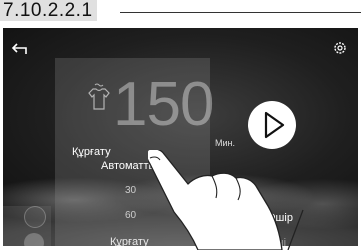 The width and height of the screenshot is (361, 250). I want to click on option-60: 60, so click(130, 215).